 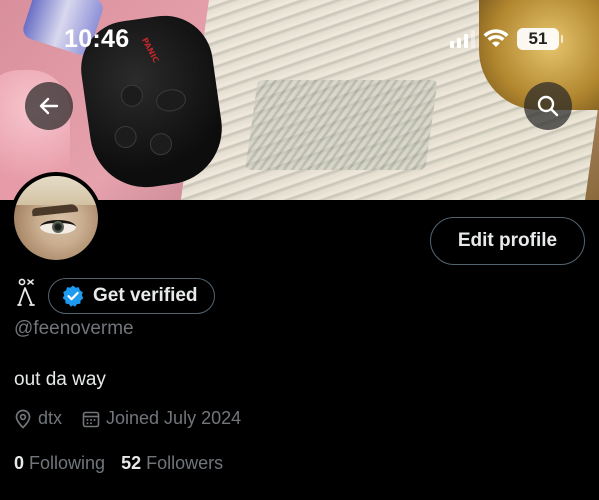 I want to click on status-time: 10:46, so click(x=97, y=39).